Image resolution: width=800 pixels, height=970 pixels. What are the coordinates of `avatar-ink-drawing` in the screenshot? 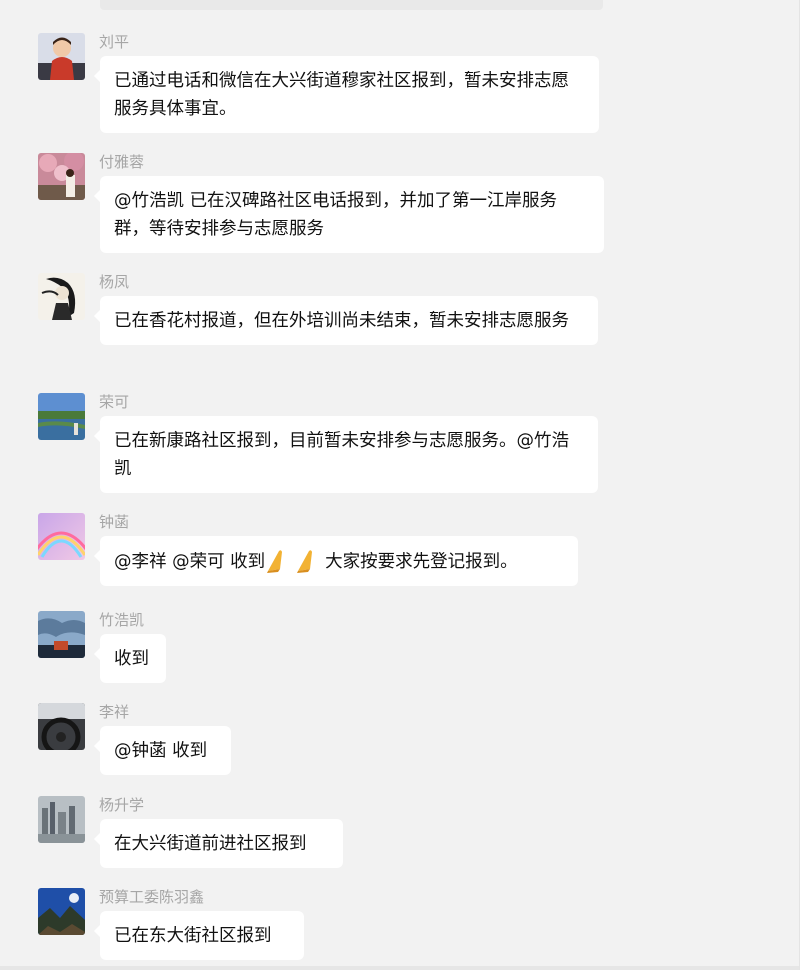 It's located at (61, 296).